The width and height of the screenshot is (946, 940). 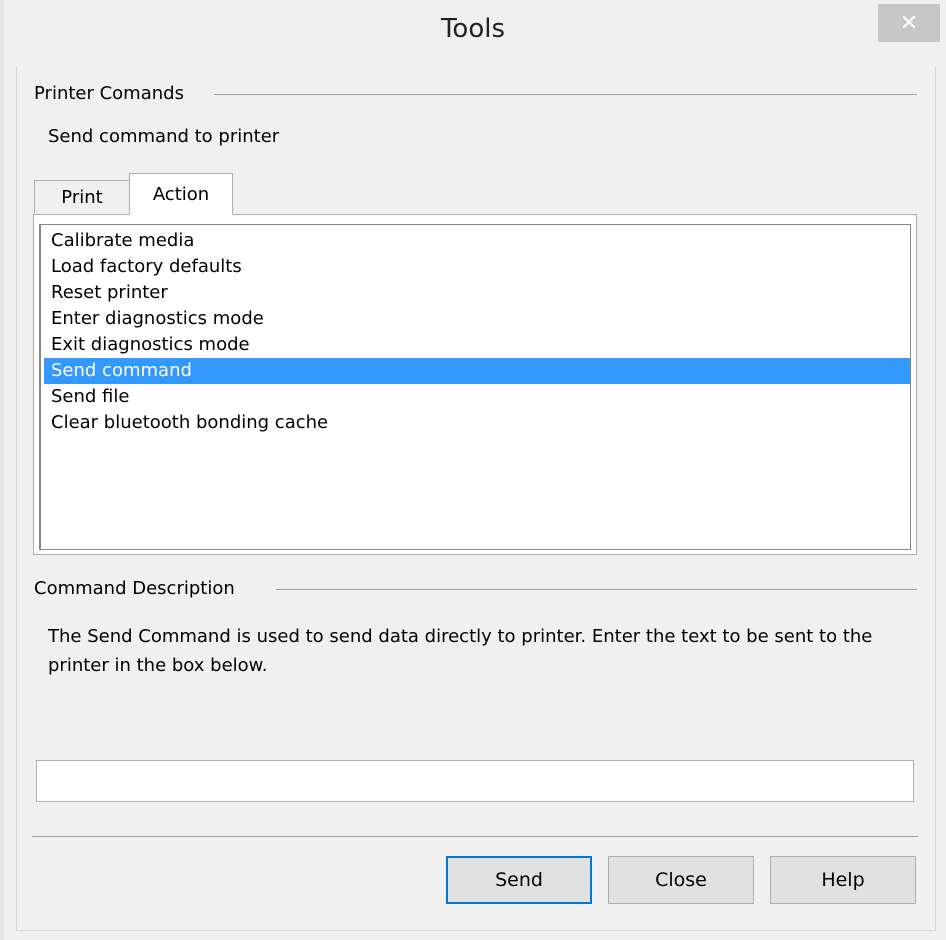 I want to click on list-item-exit-diagnostics-mode: Exit diagnostics mode, so click(x=477, y=345).